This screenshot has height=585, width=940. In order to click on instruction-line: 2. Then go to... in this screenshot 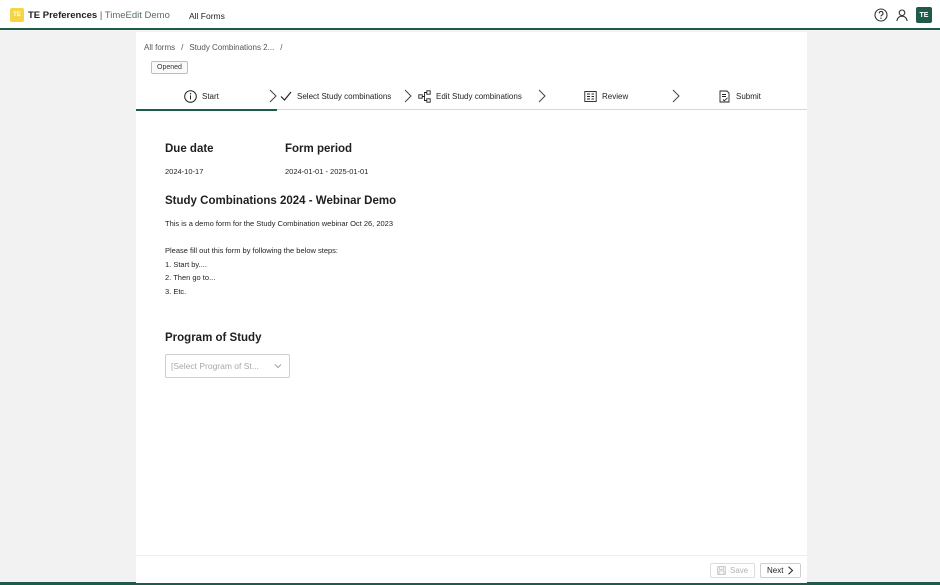, I will do `click(190, 277)`.